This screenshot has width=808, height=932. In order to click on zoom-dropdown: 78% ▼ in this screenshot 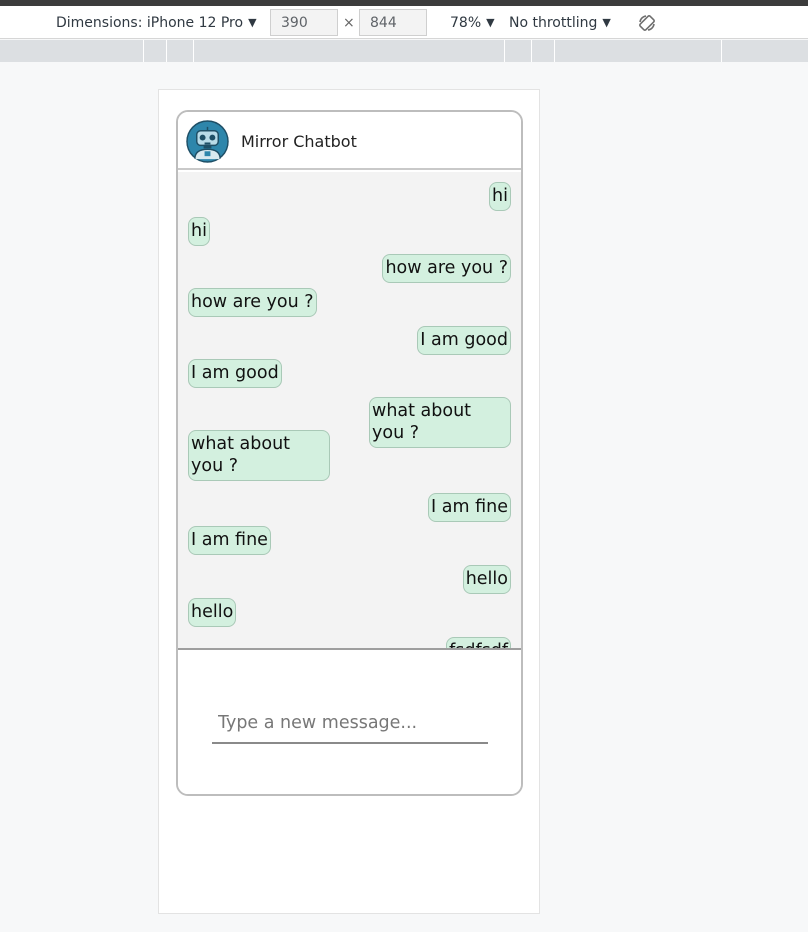, I will do `click(472, 22)`.